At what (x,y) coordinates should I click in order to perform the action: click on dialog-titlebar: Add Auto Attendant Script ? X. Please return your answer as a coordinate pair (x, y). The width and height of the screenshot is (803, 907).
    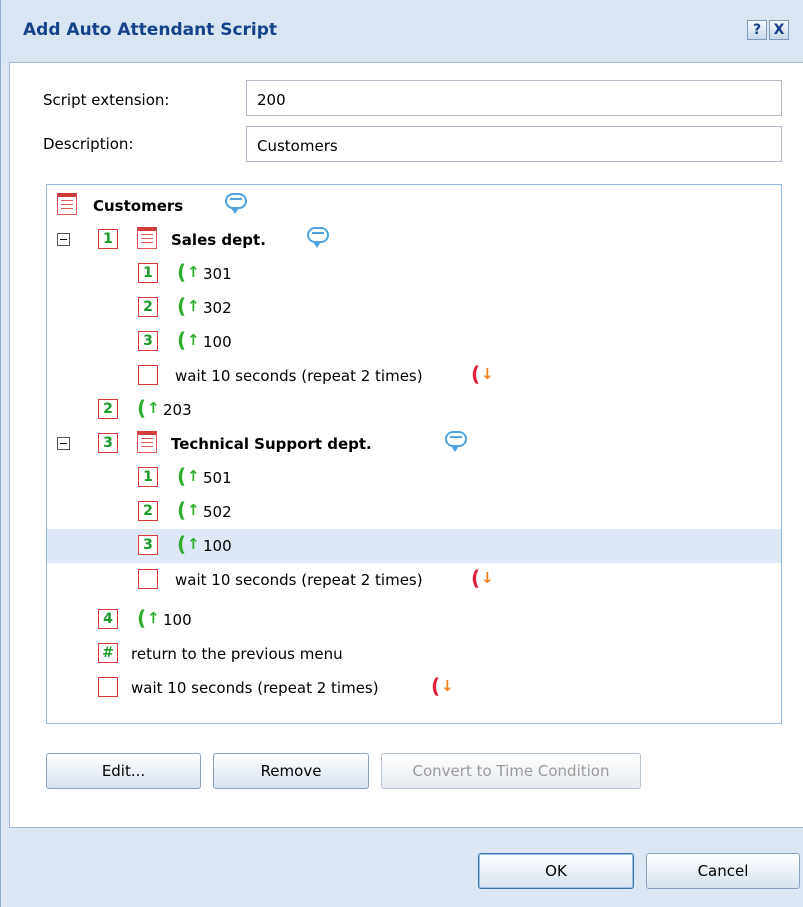
    Looking at the image, I should click on (402, 31).